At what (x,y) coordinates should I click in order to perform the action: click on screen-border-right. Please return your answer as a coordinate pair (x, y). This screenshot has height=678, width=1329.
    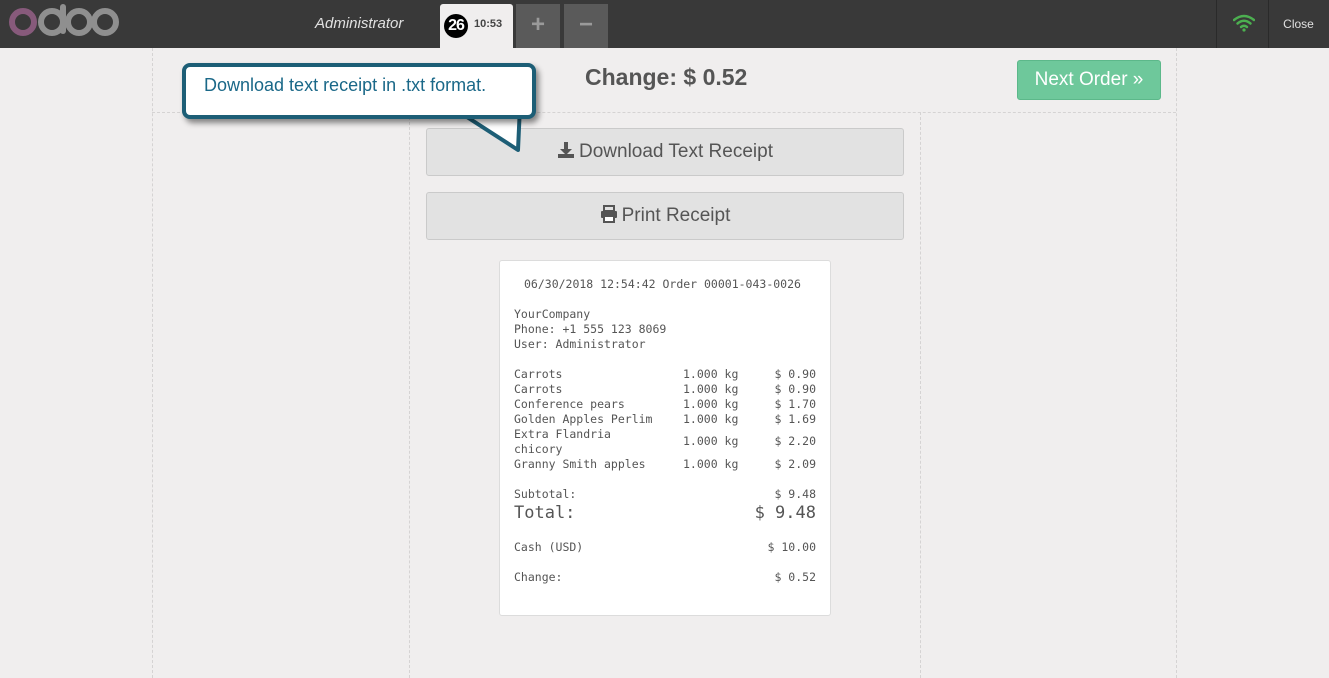
    Looking at the image, I should click on (1176, 363).